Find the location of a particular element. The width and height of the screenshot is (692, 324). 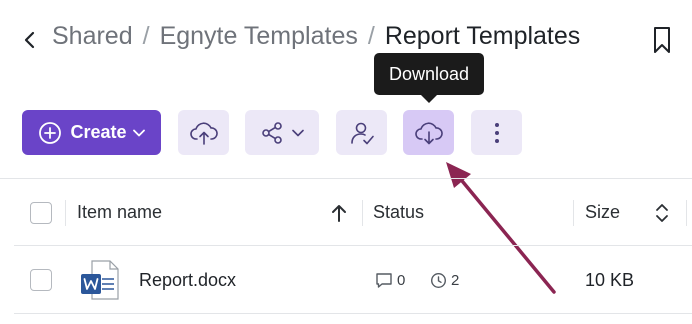

select-all-checkbox is located at coordinates (41, 213).